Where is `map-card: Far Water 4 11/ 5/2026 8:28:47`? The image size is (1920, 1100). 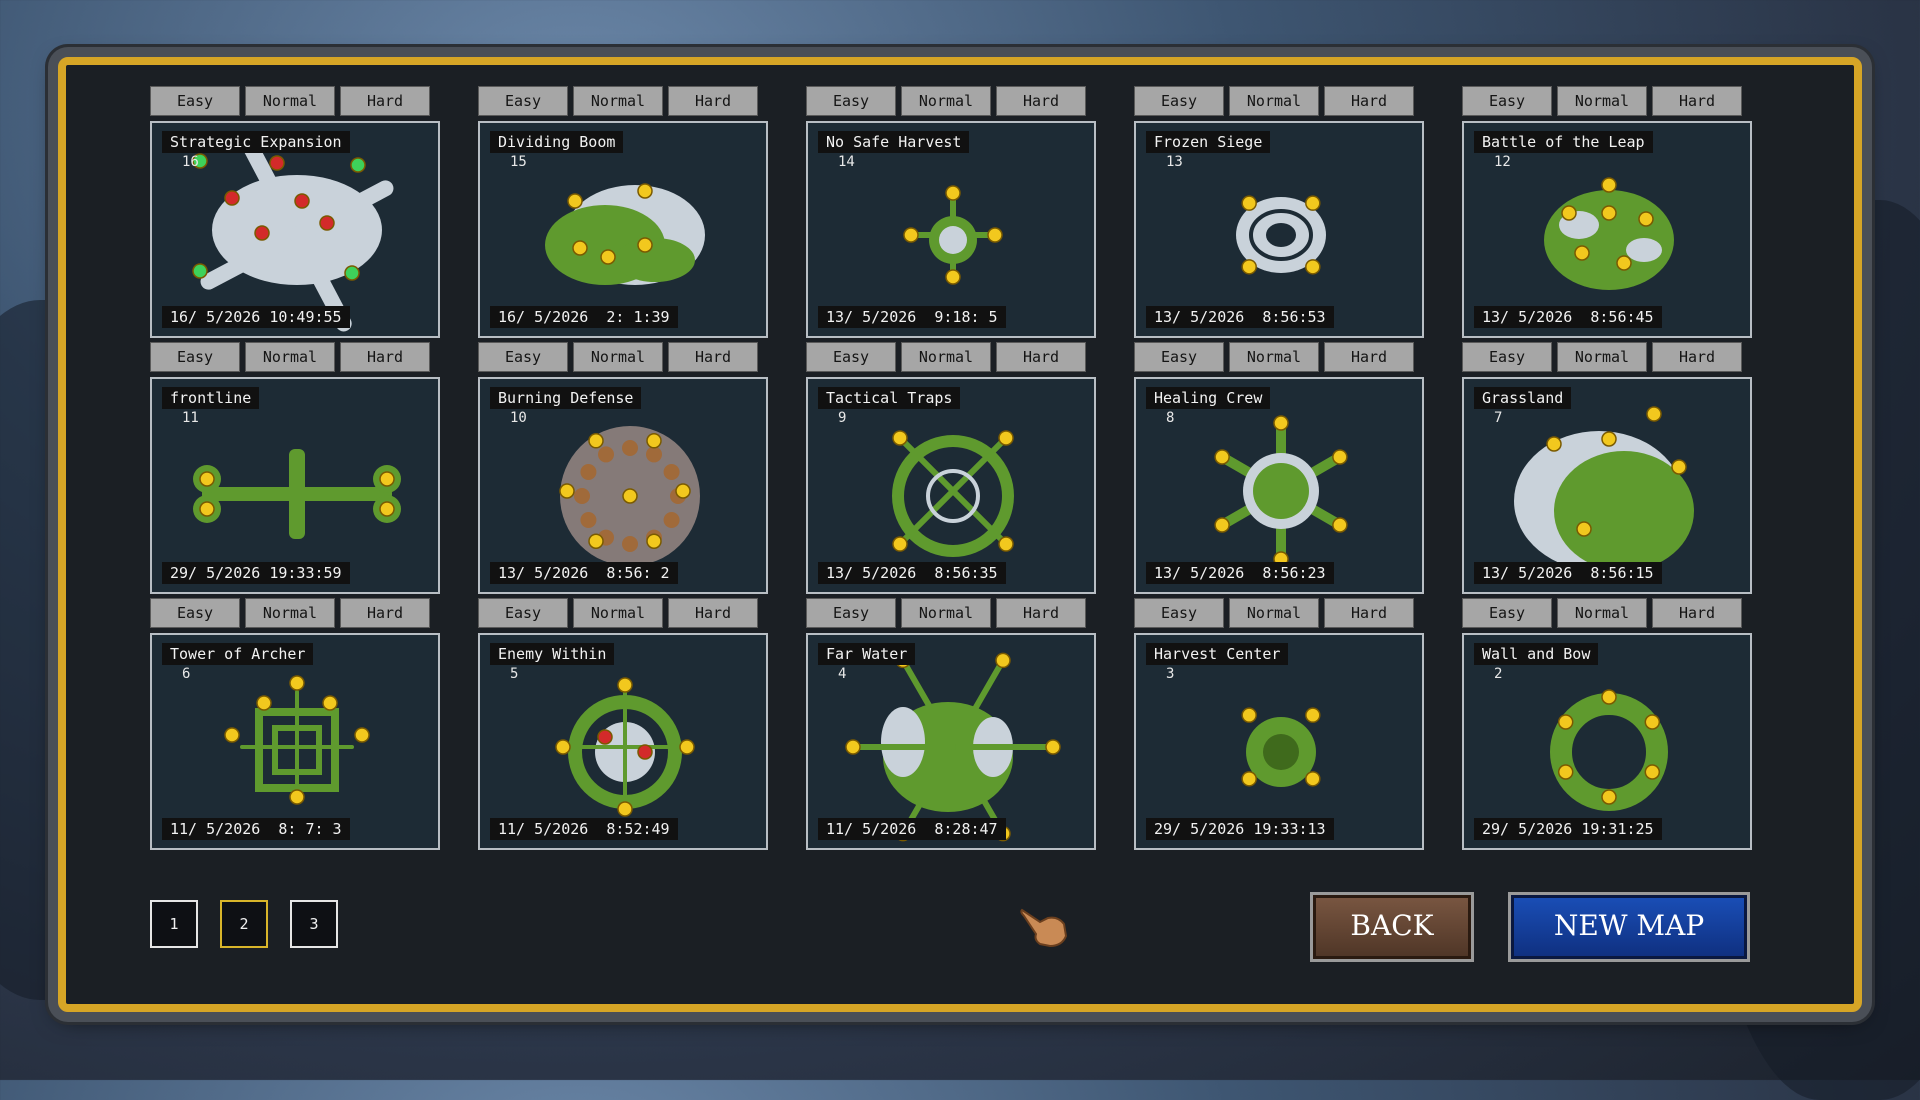
map-card: Far Water 4 11/ 5/2026 8:28:47 is located at coordinates (951, 741).